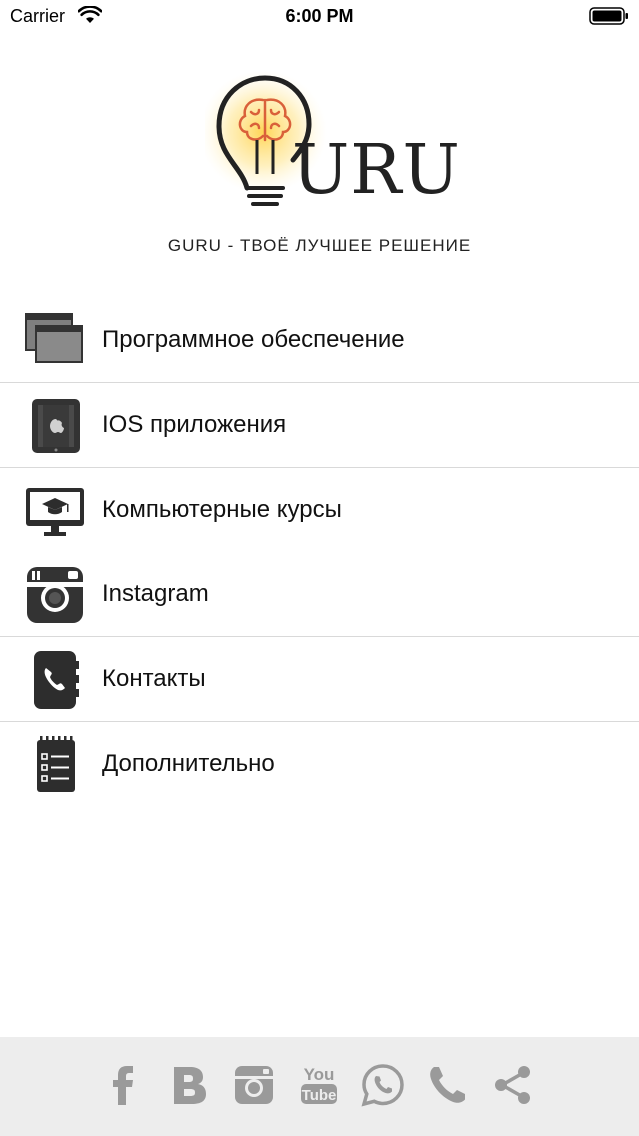 This screenshot has width=639, height=1136. What do you see at coordinates (56, 426) in the screenshot?
I see `ipad-icon` at bounding box center [56, 426].